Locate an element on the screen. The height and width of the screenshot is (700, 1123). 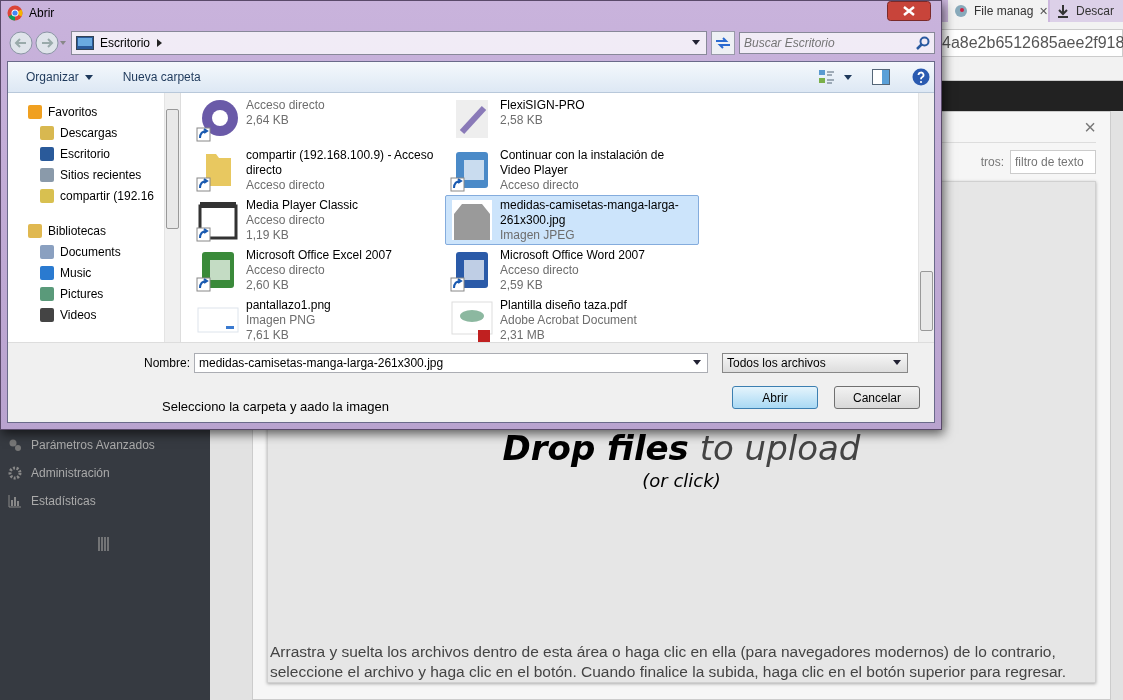
file-detail: Adobe Acrobat Document is located at coordinates (568, 320).